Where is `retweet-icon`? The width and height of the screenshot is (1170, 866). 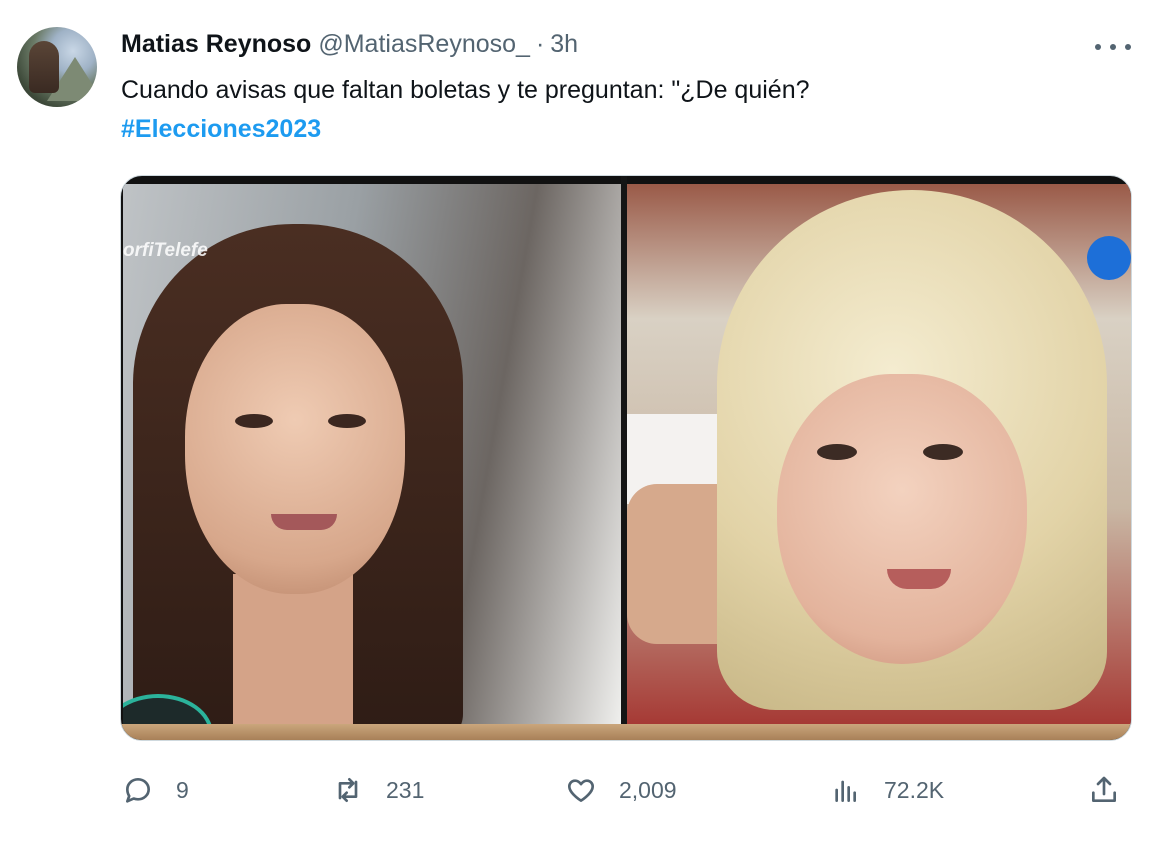
retweet-icon is located at coordinates (348, 790).